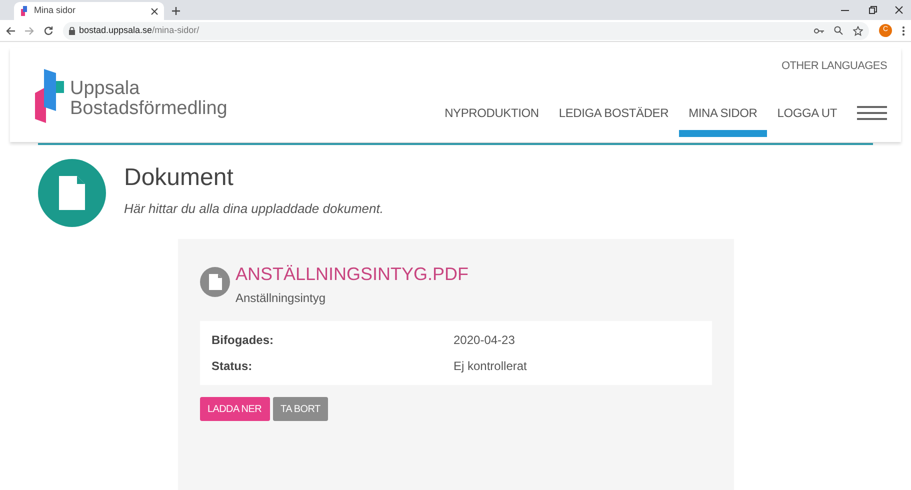 This screenshot has width=911, height=490. I want to click on logo-text: Uppsala, so click(105, 89).